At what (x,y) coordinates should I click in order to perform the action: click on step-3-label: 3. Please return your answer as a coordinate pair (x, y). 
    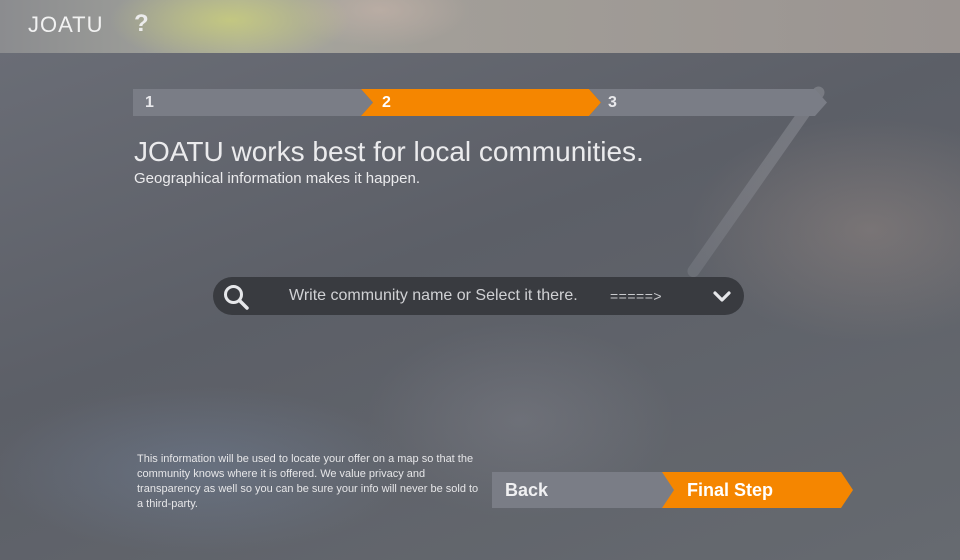
    Looking at the image, I should click on (612, 102).